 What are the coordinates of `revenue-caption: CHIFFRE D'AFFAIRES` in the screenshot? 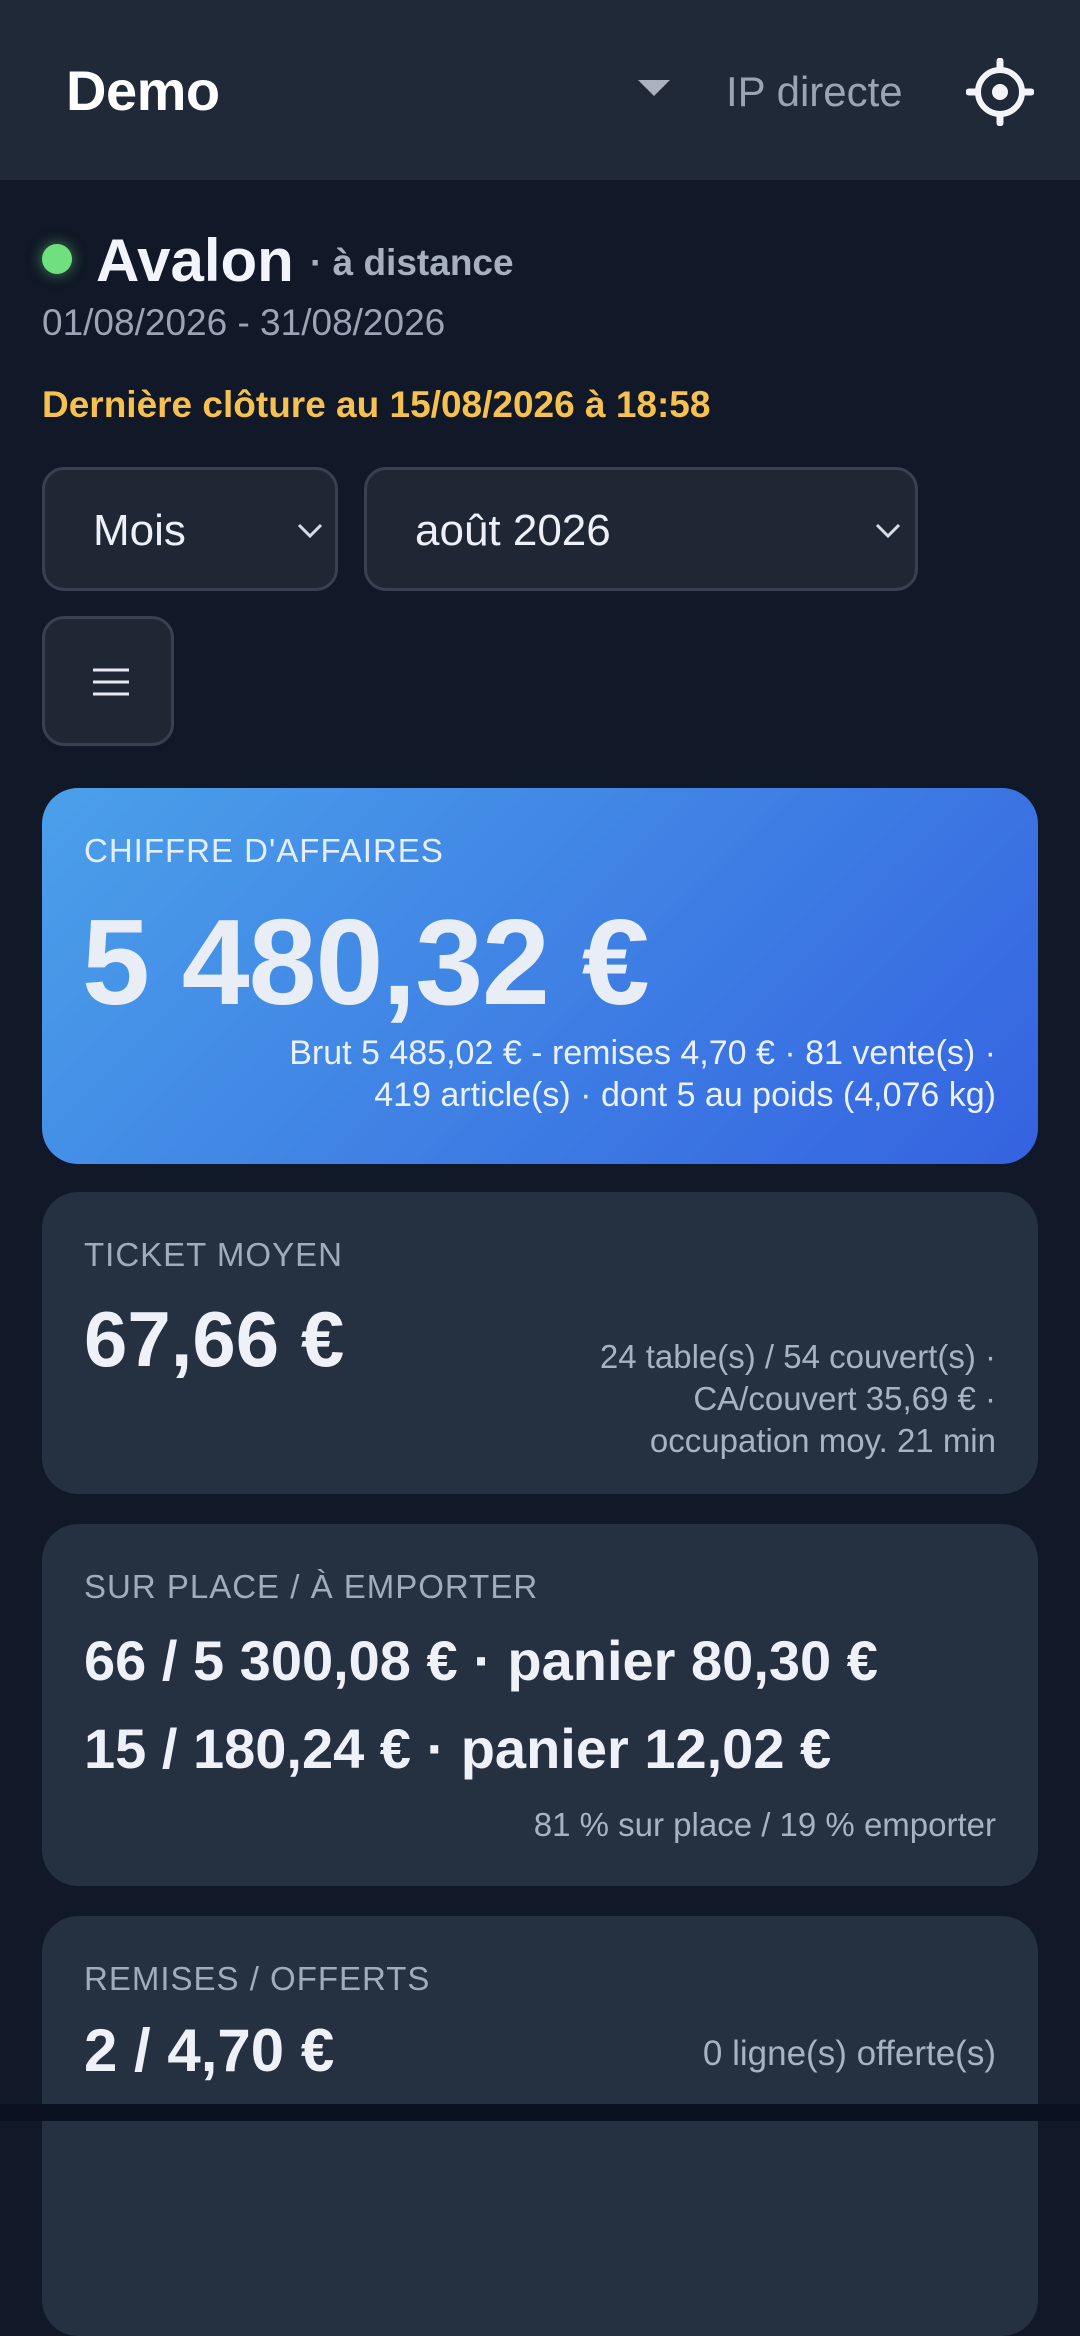 It's located at (264, 850).